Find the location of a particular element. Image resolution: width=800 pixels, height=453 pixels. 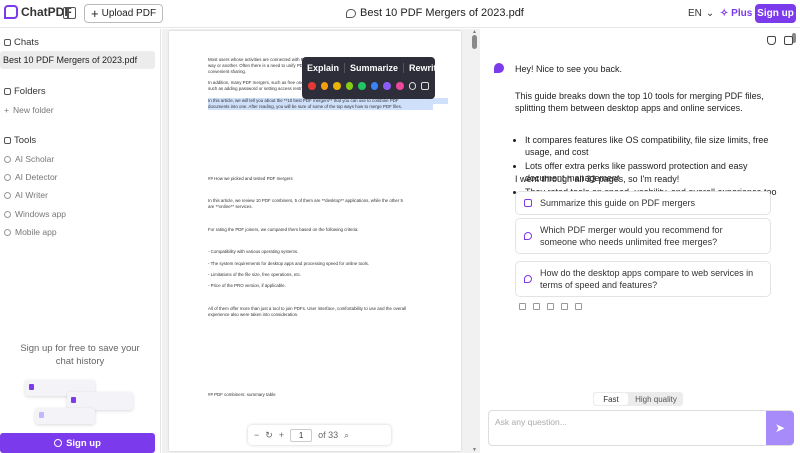

document-title-text: Best 10 PDF Mergers of 2023.pdf is located at coordinates (442, 13).